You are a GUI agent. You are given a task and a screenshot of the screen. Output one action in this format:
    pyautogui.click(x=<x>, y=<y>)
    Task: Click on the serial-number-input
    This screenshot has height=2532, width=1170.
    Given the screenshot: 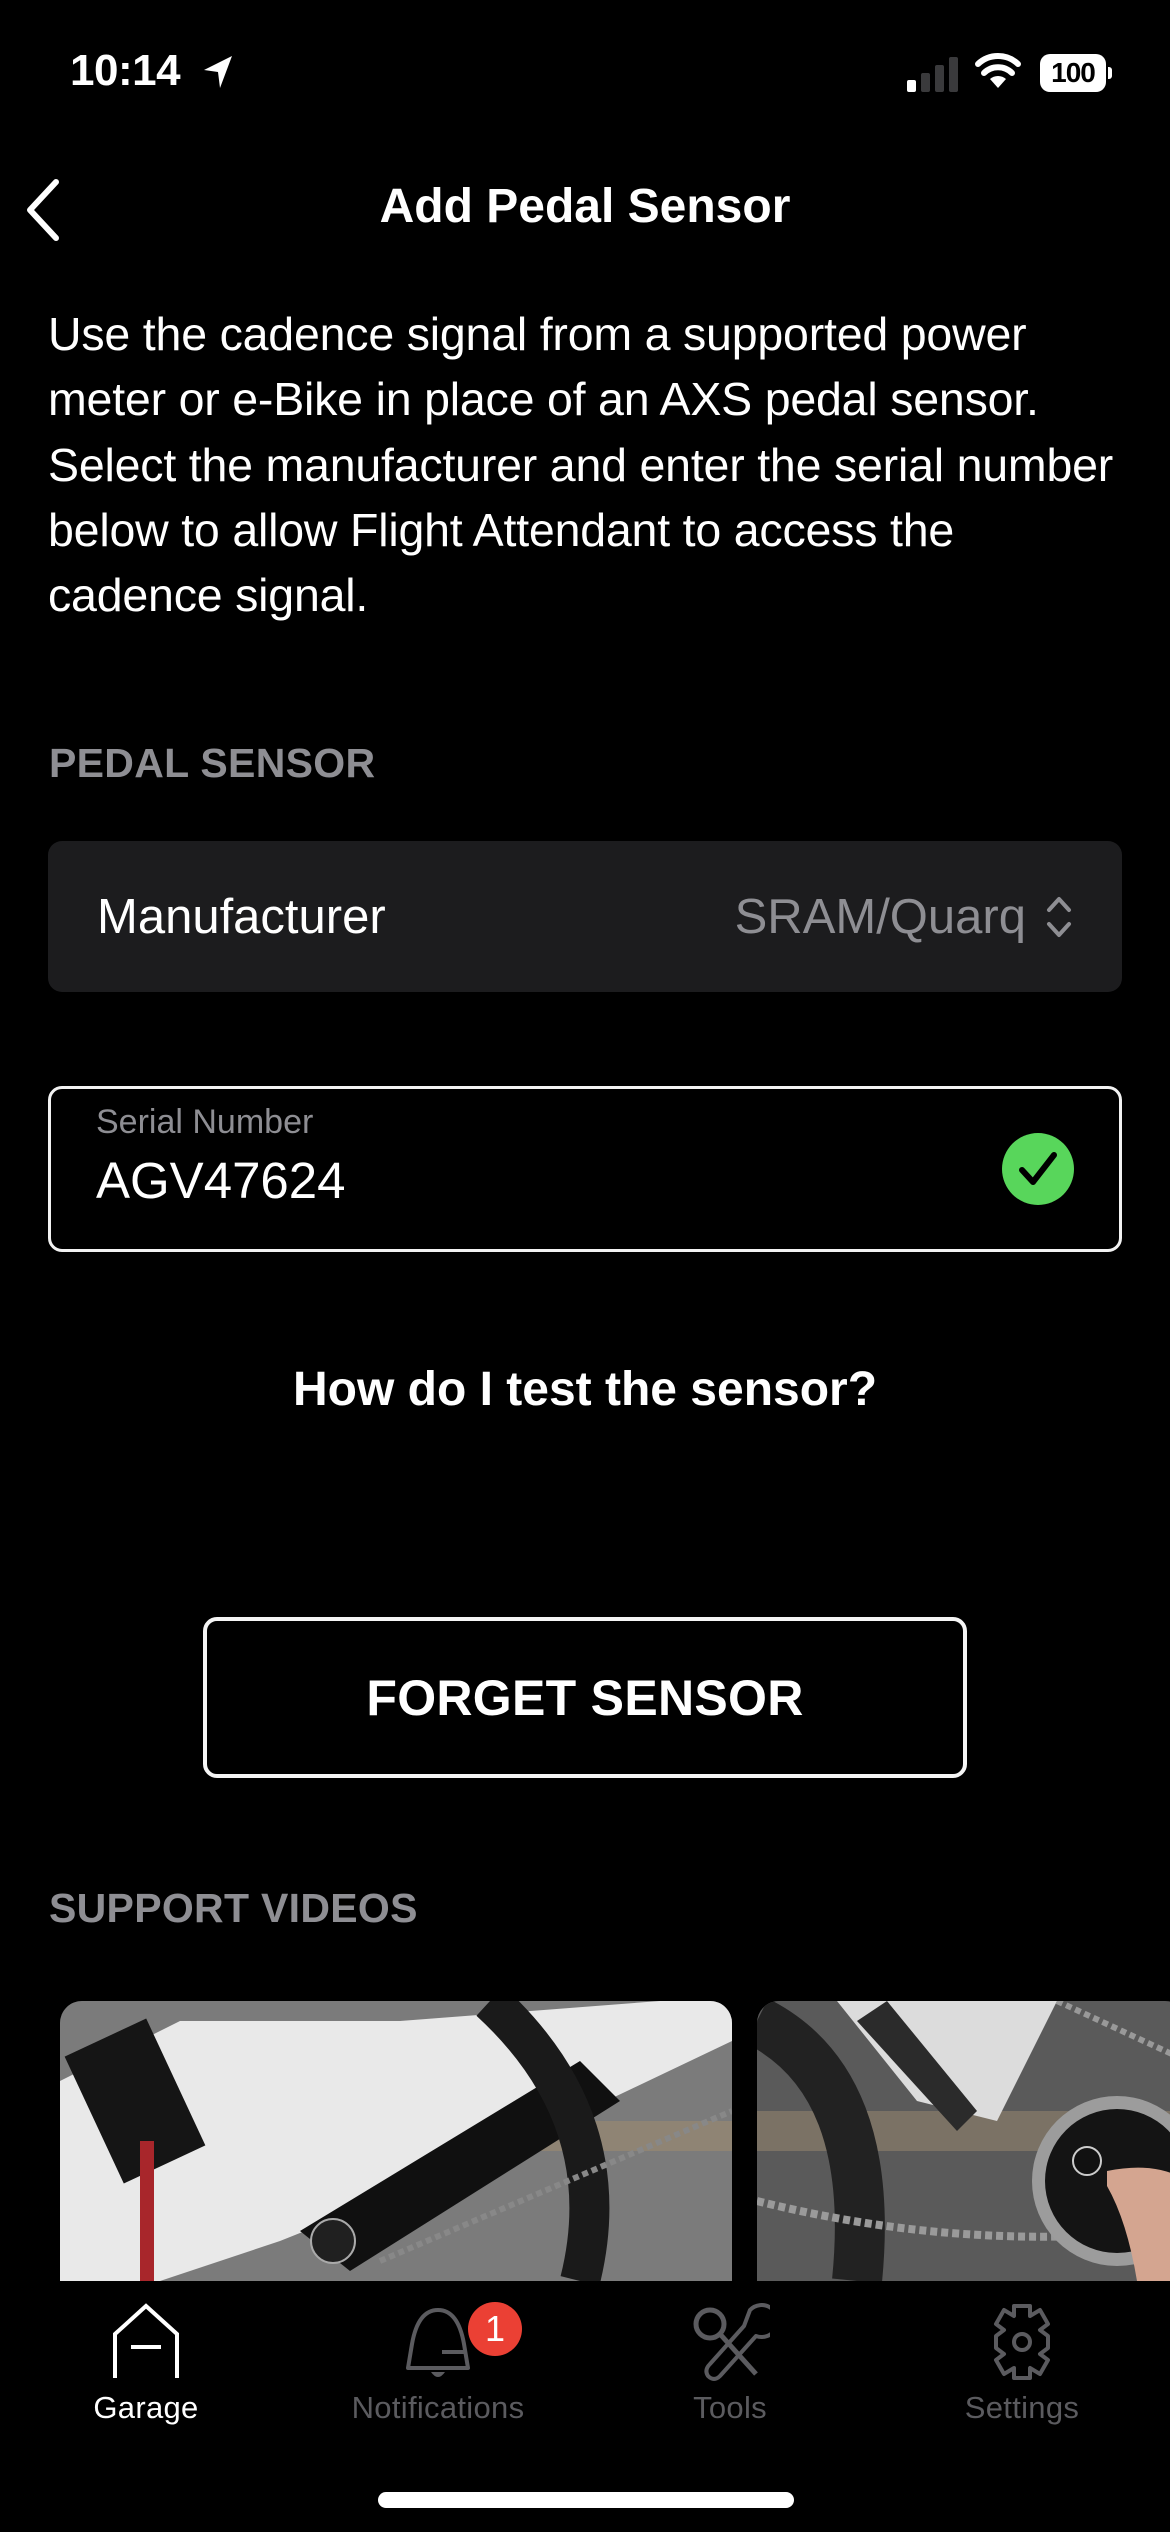 What is the action you would take?
    pyautogui.click(x=536, y=1180)
    